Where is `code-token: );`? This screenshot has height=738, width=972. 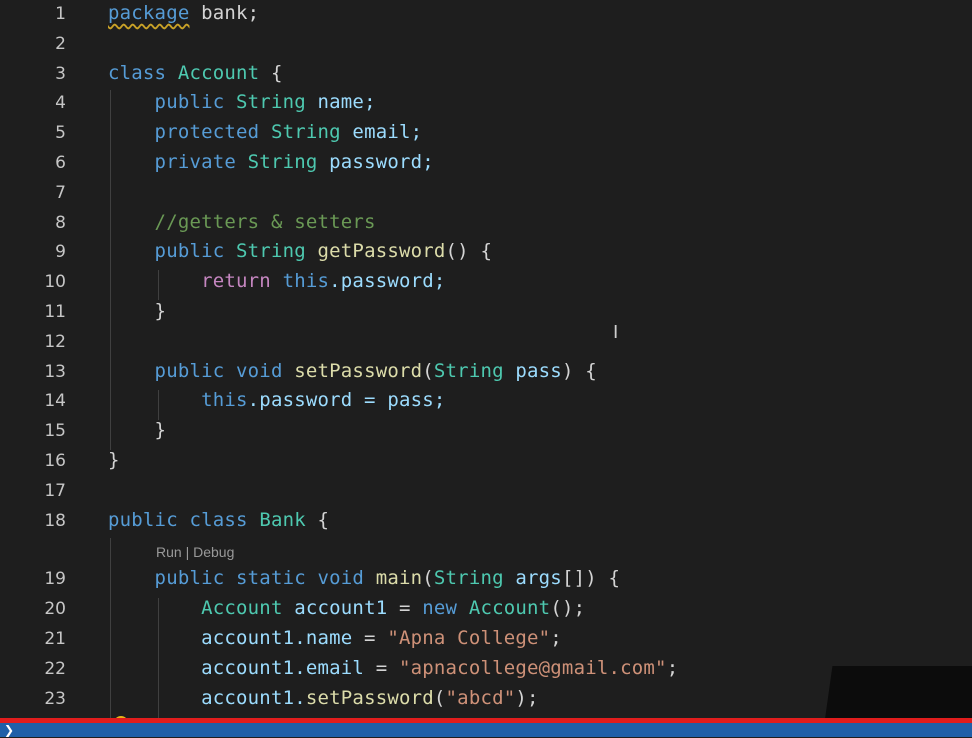
code-token: ); is located at coordinates (527, 697).